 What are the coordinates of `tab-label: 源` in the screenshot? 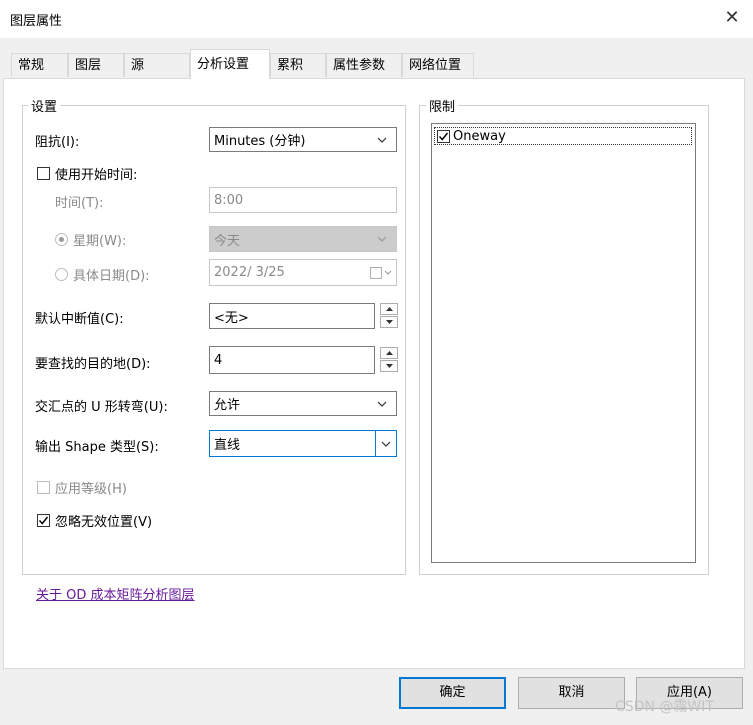 It's located at (138, 65).